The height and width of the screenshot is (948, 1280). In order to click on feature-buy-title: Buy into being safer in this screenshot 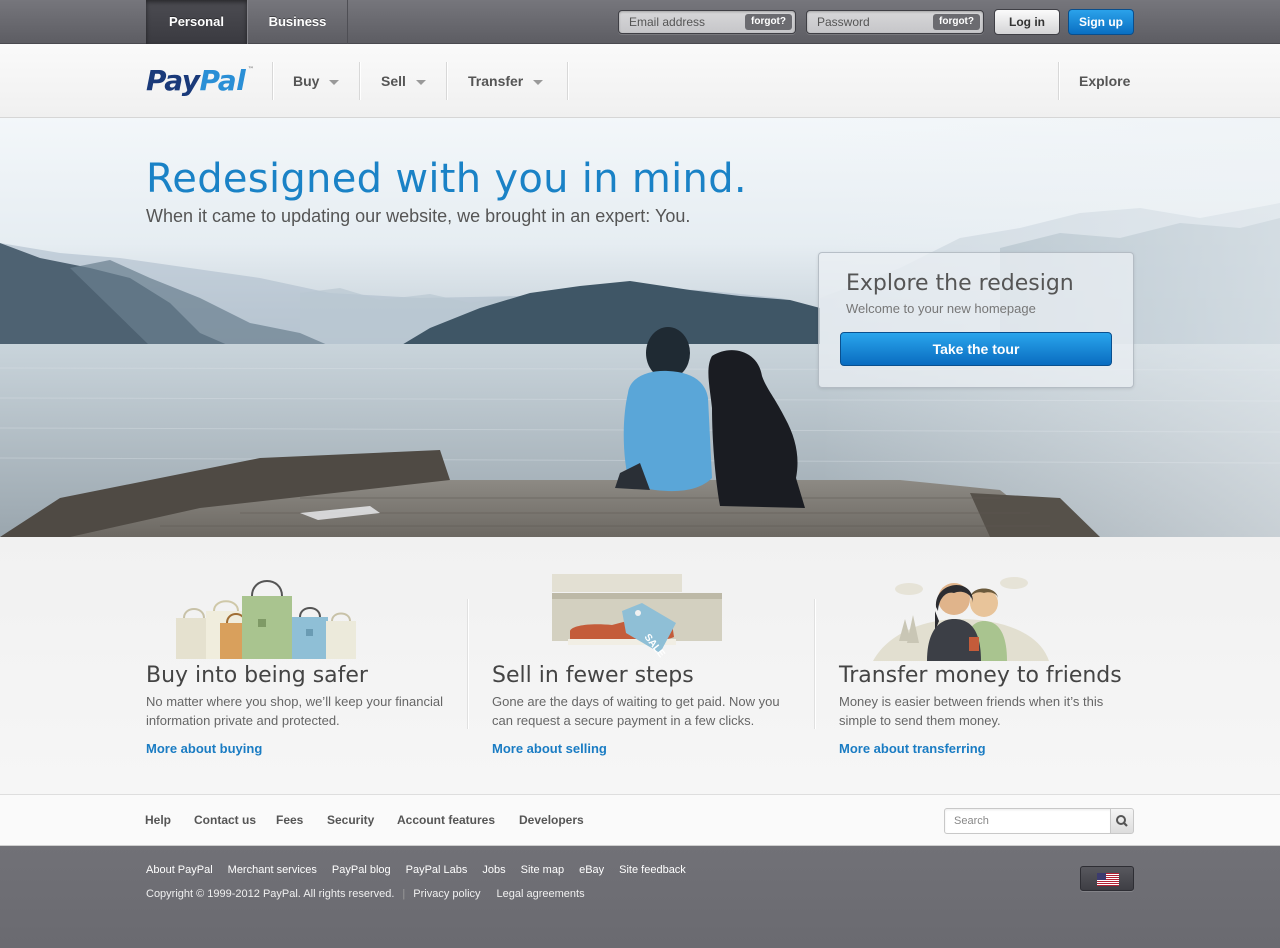, I will do `click(257, 675)`.